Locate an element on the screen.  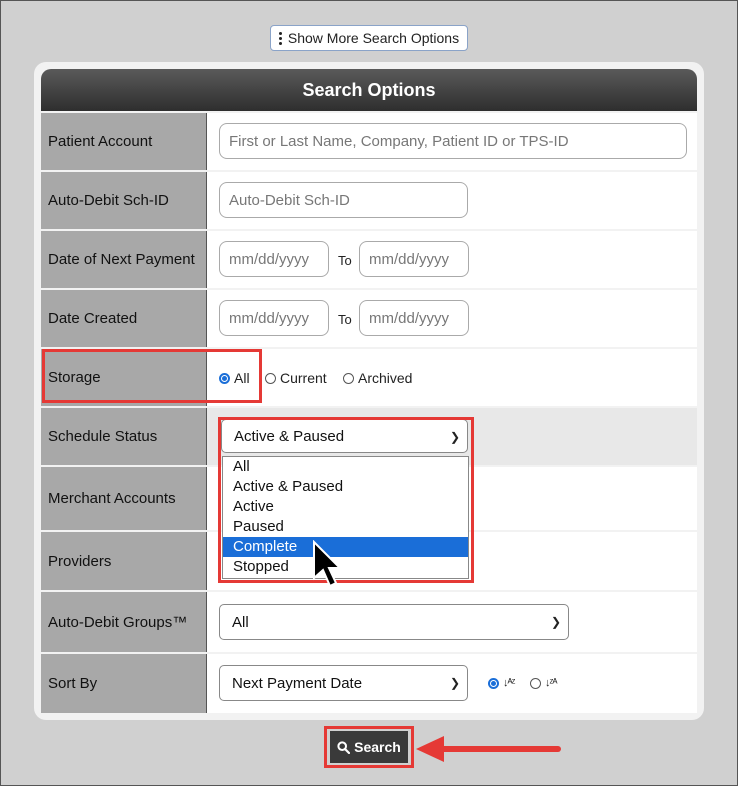
dropdown-option: Paused is located at coordinates (345, 527).